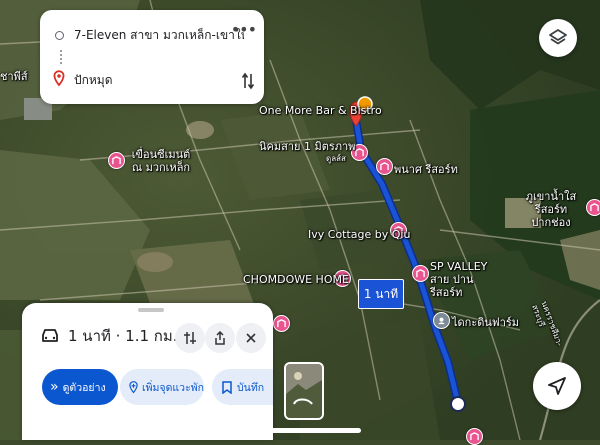 This screenshot has height=445, width=600. Describe the element at coordinates (420, 273) in the screenshot. I see `poi-pin-sp-valley` at that location.